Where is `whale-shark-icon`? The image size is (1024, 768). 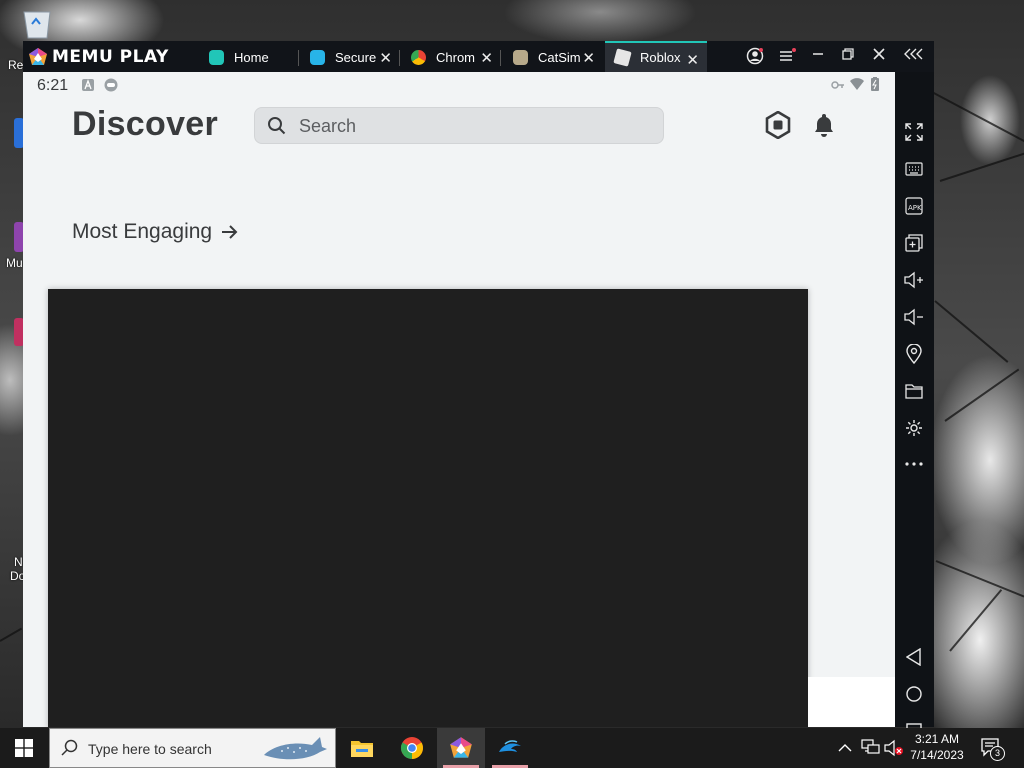
whale-shark-icon is located at coordinates (295, 748).